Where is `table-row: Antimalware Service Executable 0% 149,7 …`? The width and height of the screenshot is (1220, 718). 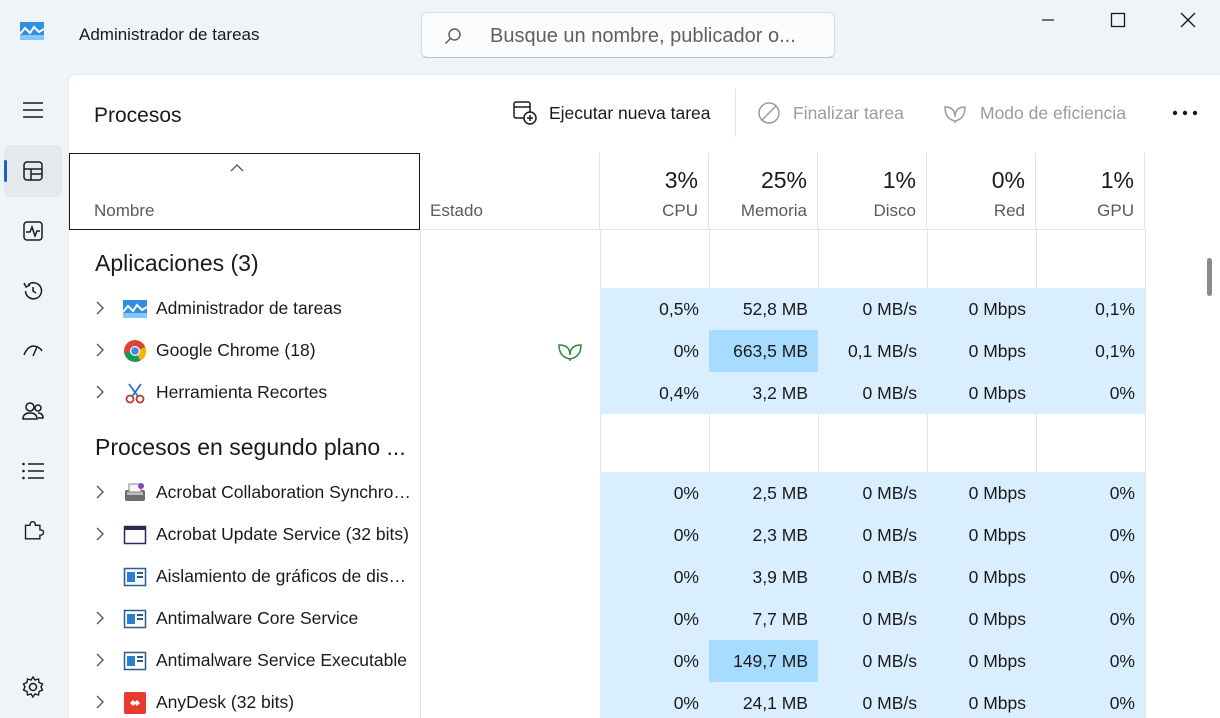
table-row: Antimalware Service Executable 0% 149,7 … is located at coordinates (609, 661).